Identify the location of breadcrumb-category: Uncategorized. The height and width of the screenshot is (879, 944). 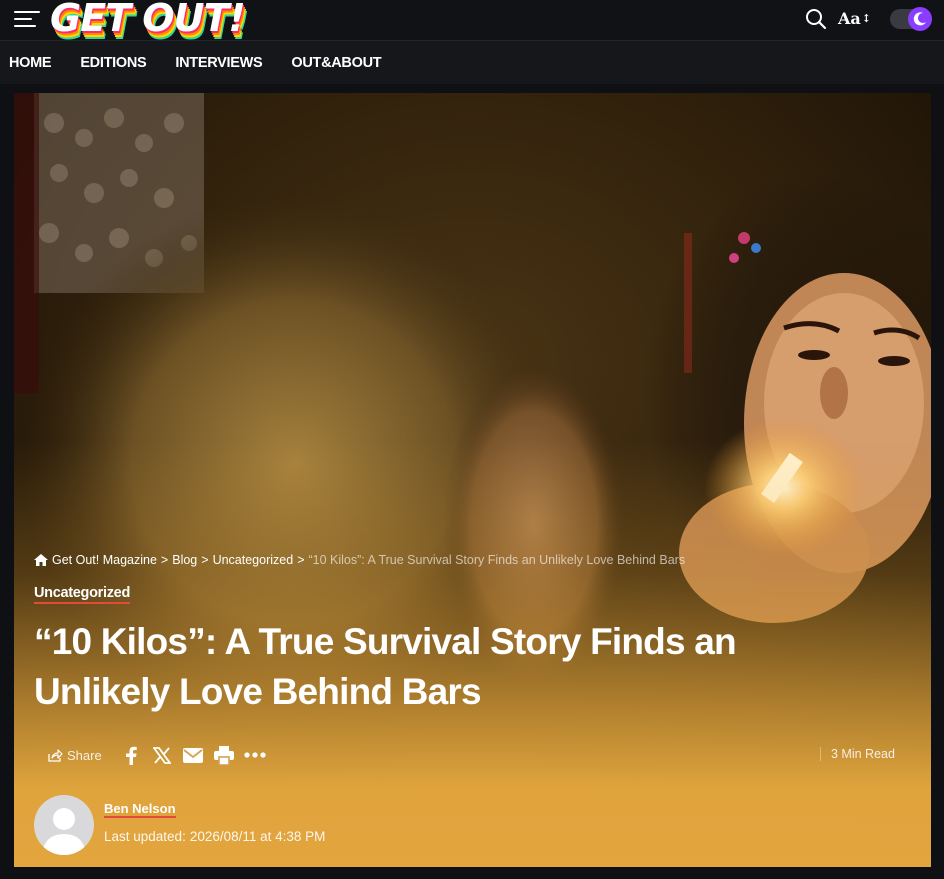
(253, 560).